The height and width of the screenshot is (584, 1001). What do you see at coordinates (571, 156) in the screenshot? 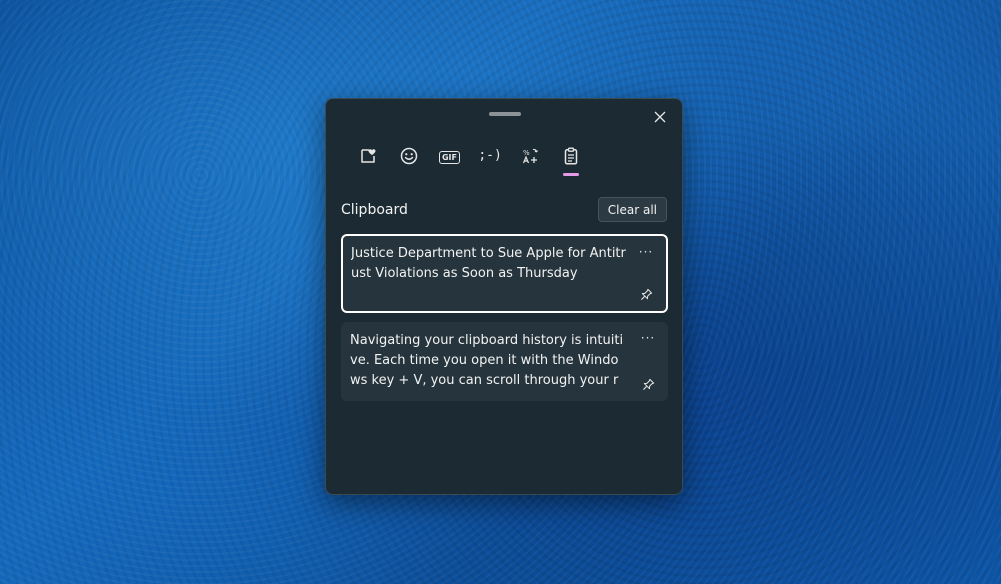
I see `clipboard-icon` at bounding box center [571, 156].